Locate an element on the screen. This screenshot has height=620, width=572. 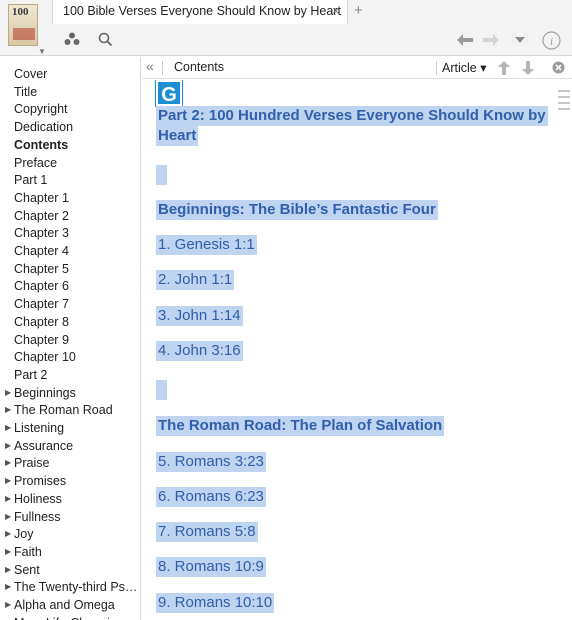
sidebar-item: Copyright is located at coordinates (41, 109).